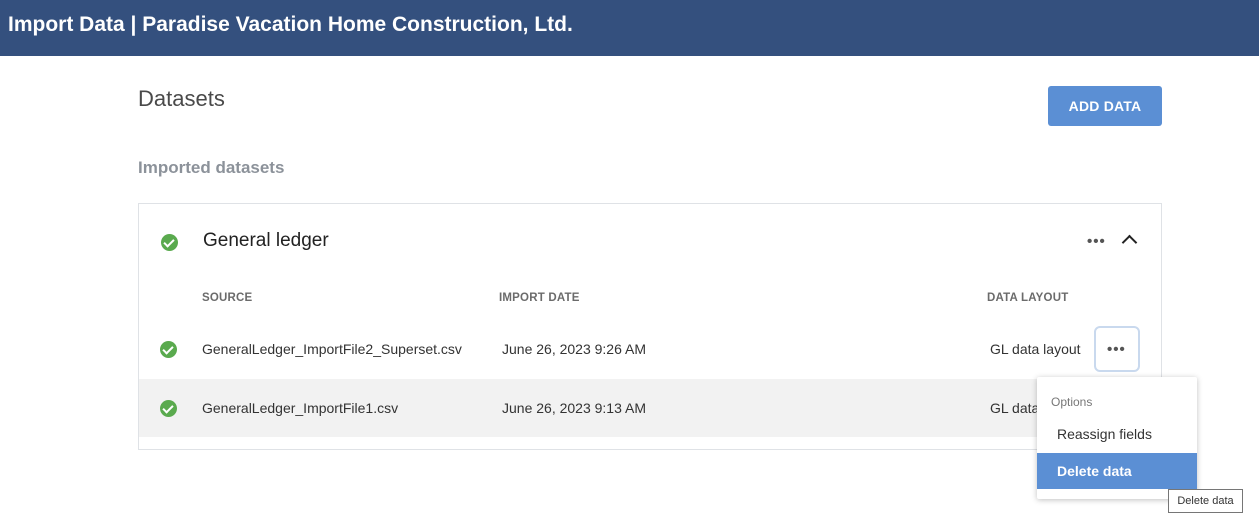  I want to click on section-subtitle: Imported datasets, so click(211, 167).